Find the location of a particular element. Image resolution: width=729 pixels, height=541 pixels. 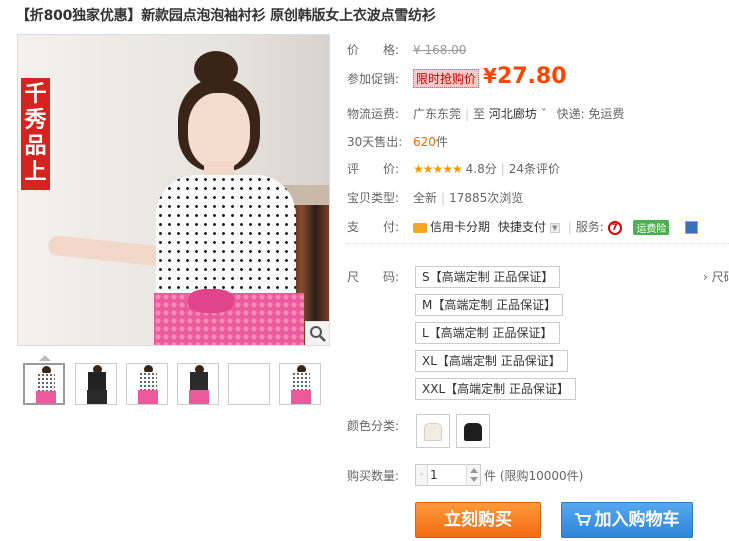

cart-icon is located at coordinates (582, 515).